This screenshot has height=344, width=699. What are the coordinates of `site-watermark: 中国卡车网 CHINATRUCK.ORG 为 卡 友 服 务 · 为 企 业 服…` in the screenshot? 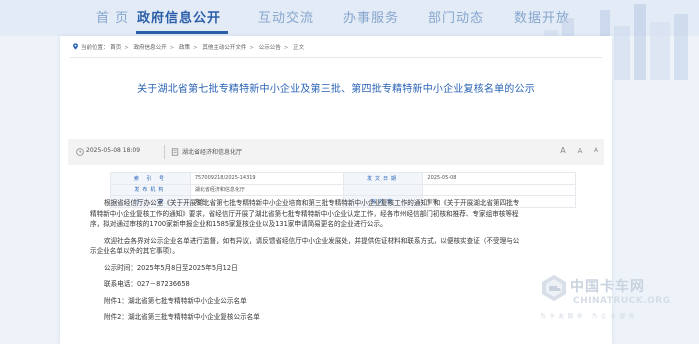 It's located at (619, 307).